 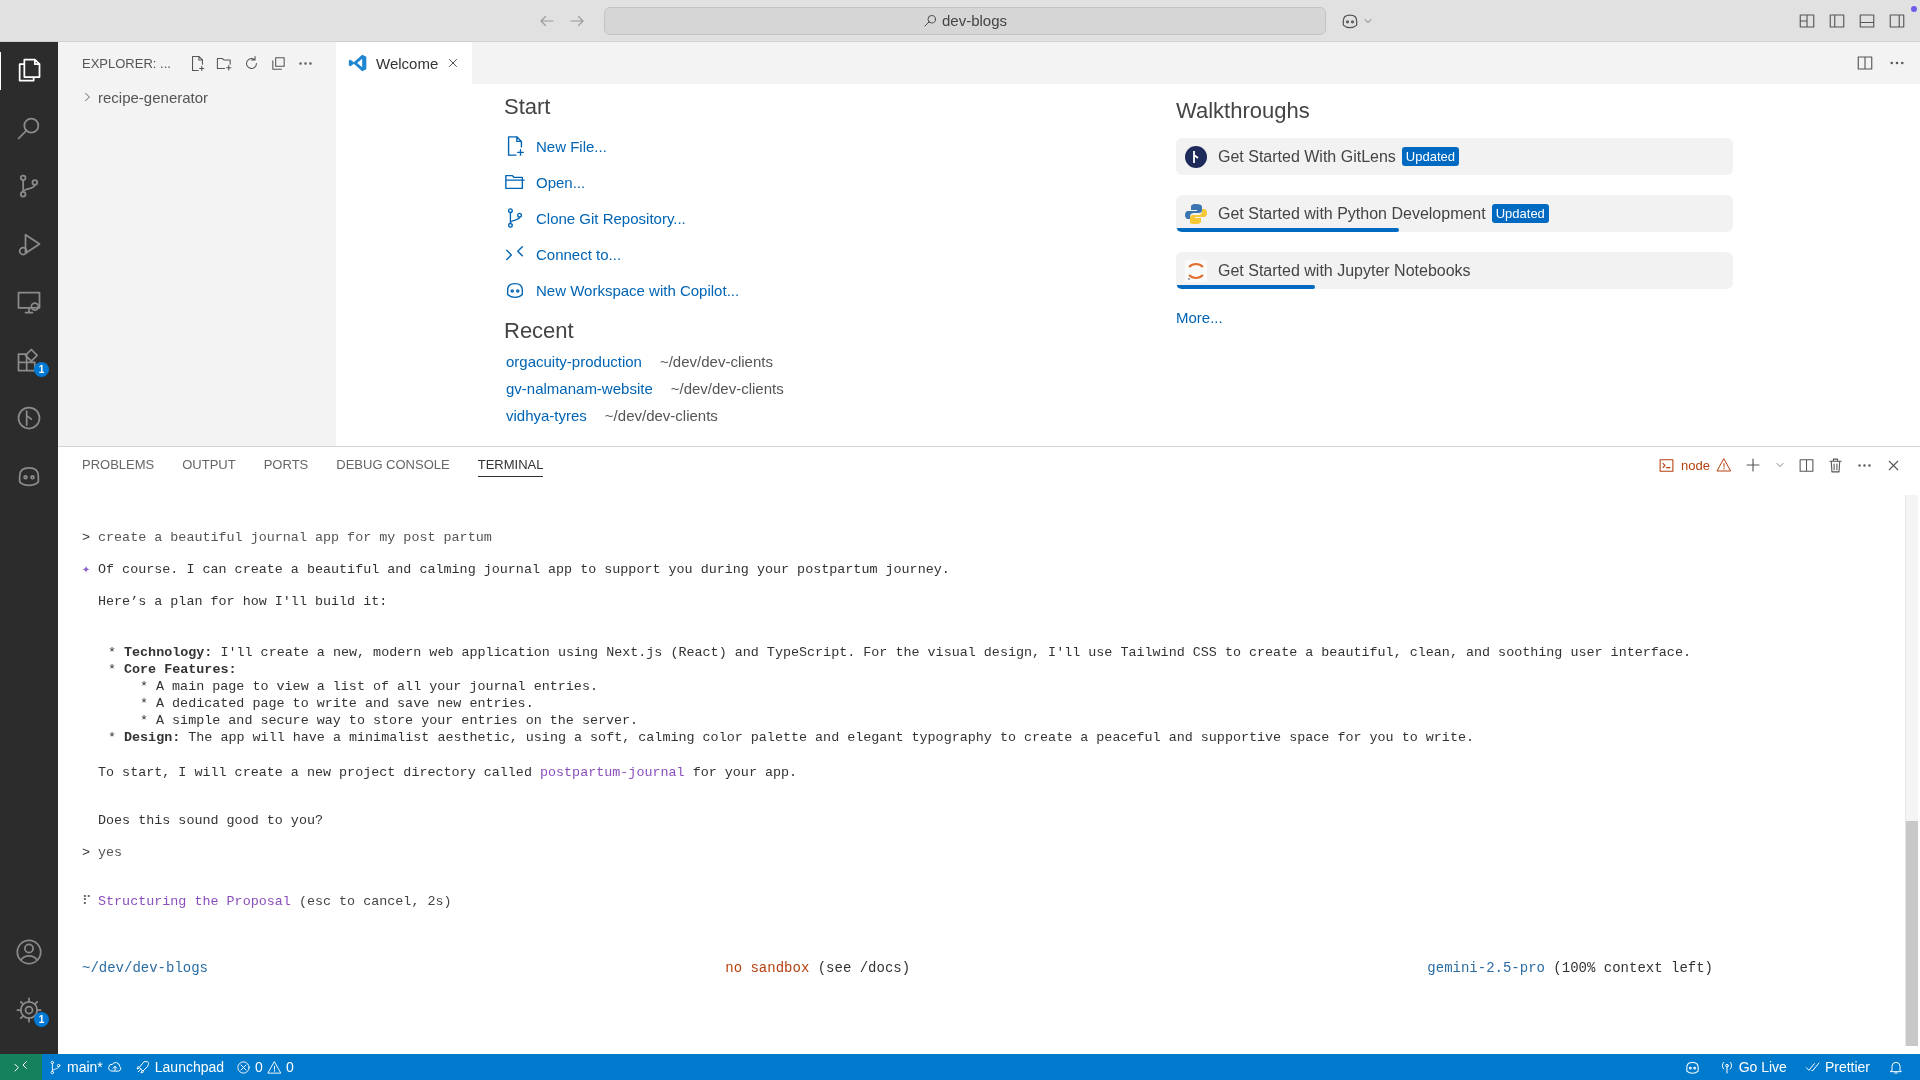 What do you see at coordinates (799, 737) in the screenshot?
I see `terminal-line: Design: The app will have a minimalist aesthetic, using a soft, calming color palette and elegant typography to create a peaceful and supportive space for you to write.` at bounding box center [799, 737].